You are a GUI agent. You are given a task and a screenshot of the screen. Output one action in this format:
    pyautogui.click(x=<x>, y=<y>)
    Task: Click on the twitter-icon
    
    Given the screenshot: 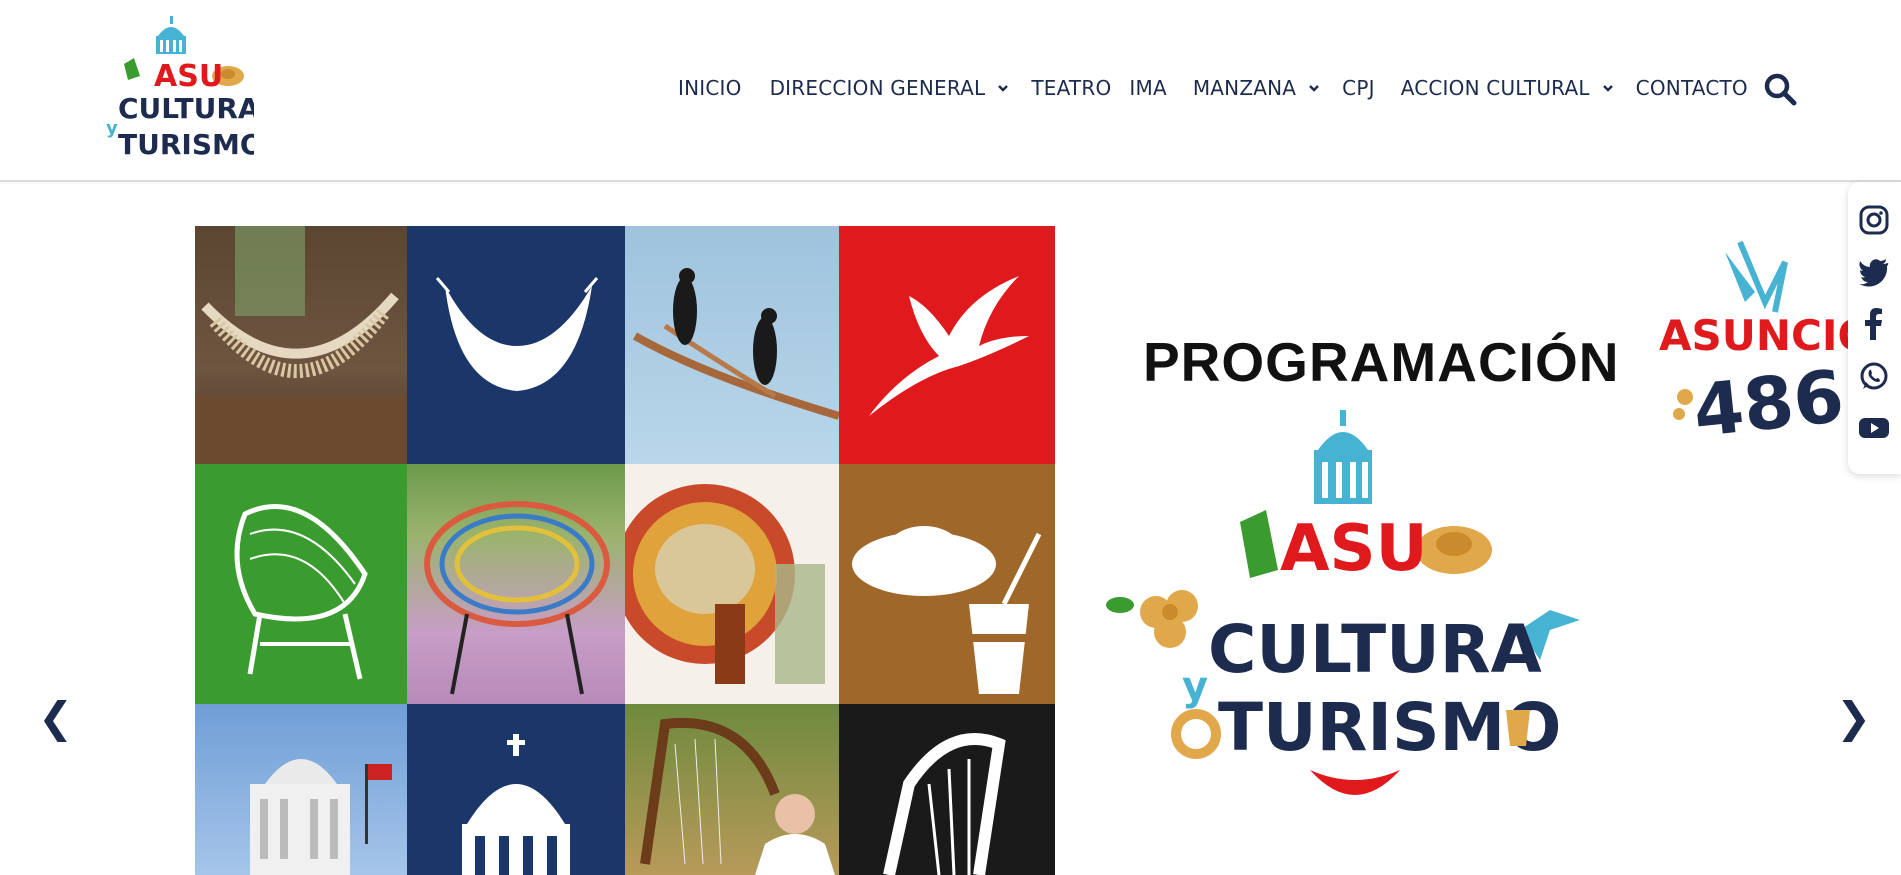 What is the action you would take?
    pyautogui.click(x=1874, y=273)
    